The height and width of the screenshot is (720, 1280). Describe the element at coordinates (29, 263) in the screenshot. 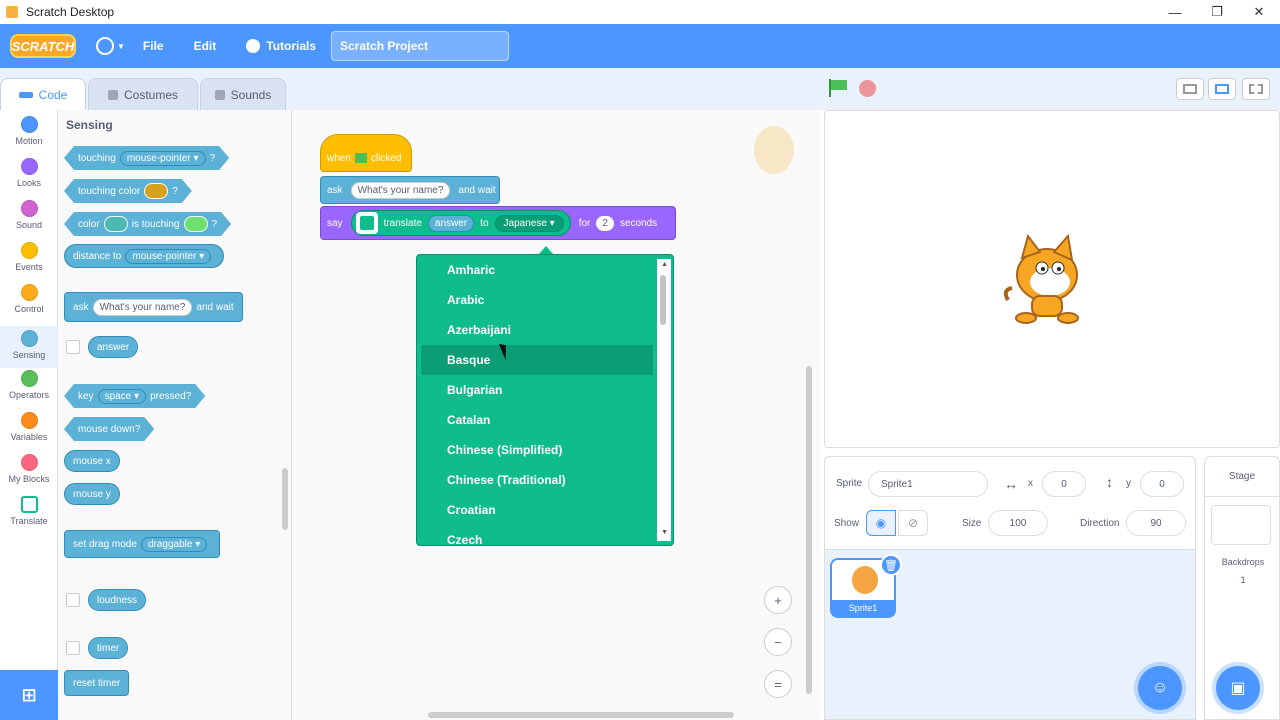

I see `category-events: Events` at that location.